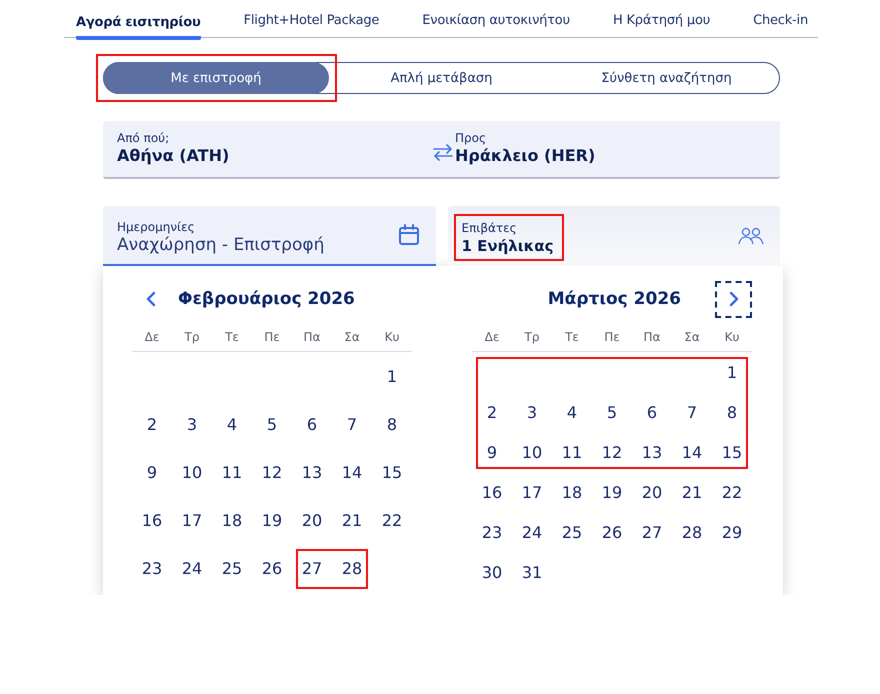 This screenshot has height=694, width=880. I want to click on dates-field: Ημερομηνίες Αναχώρηση - Επιστροφή, so click(269, 236).